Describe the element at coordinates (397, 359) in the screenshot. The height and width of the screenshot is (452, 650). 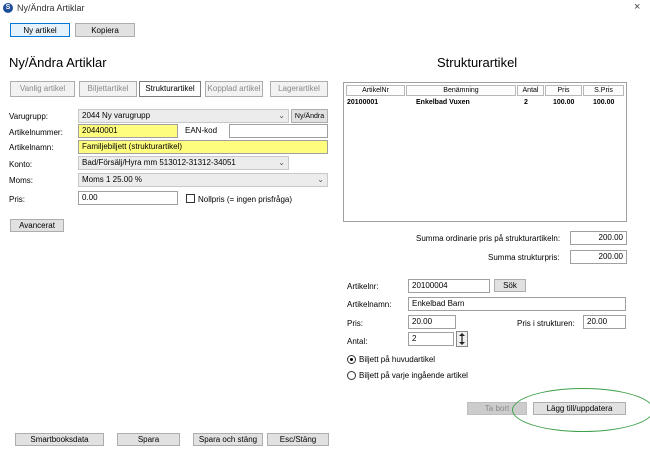
I see `radio-huvudartikel-label: Biljett på huvudartikel` at that location.